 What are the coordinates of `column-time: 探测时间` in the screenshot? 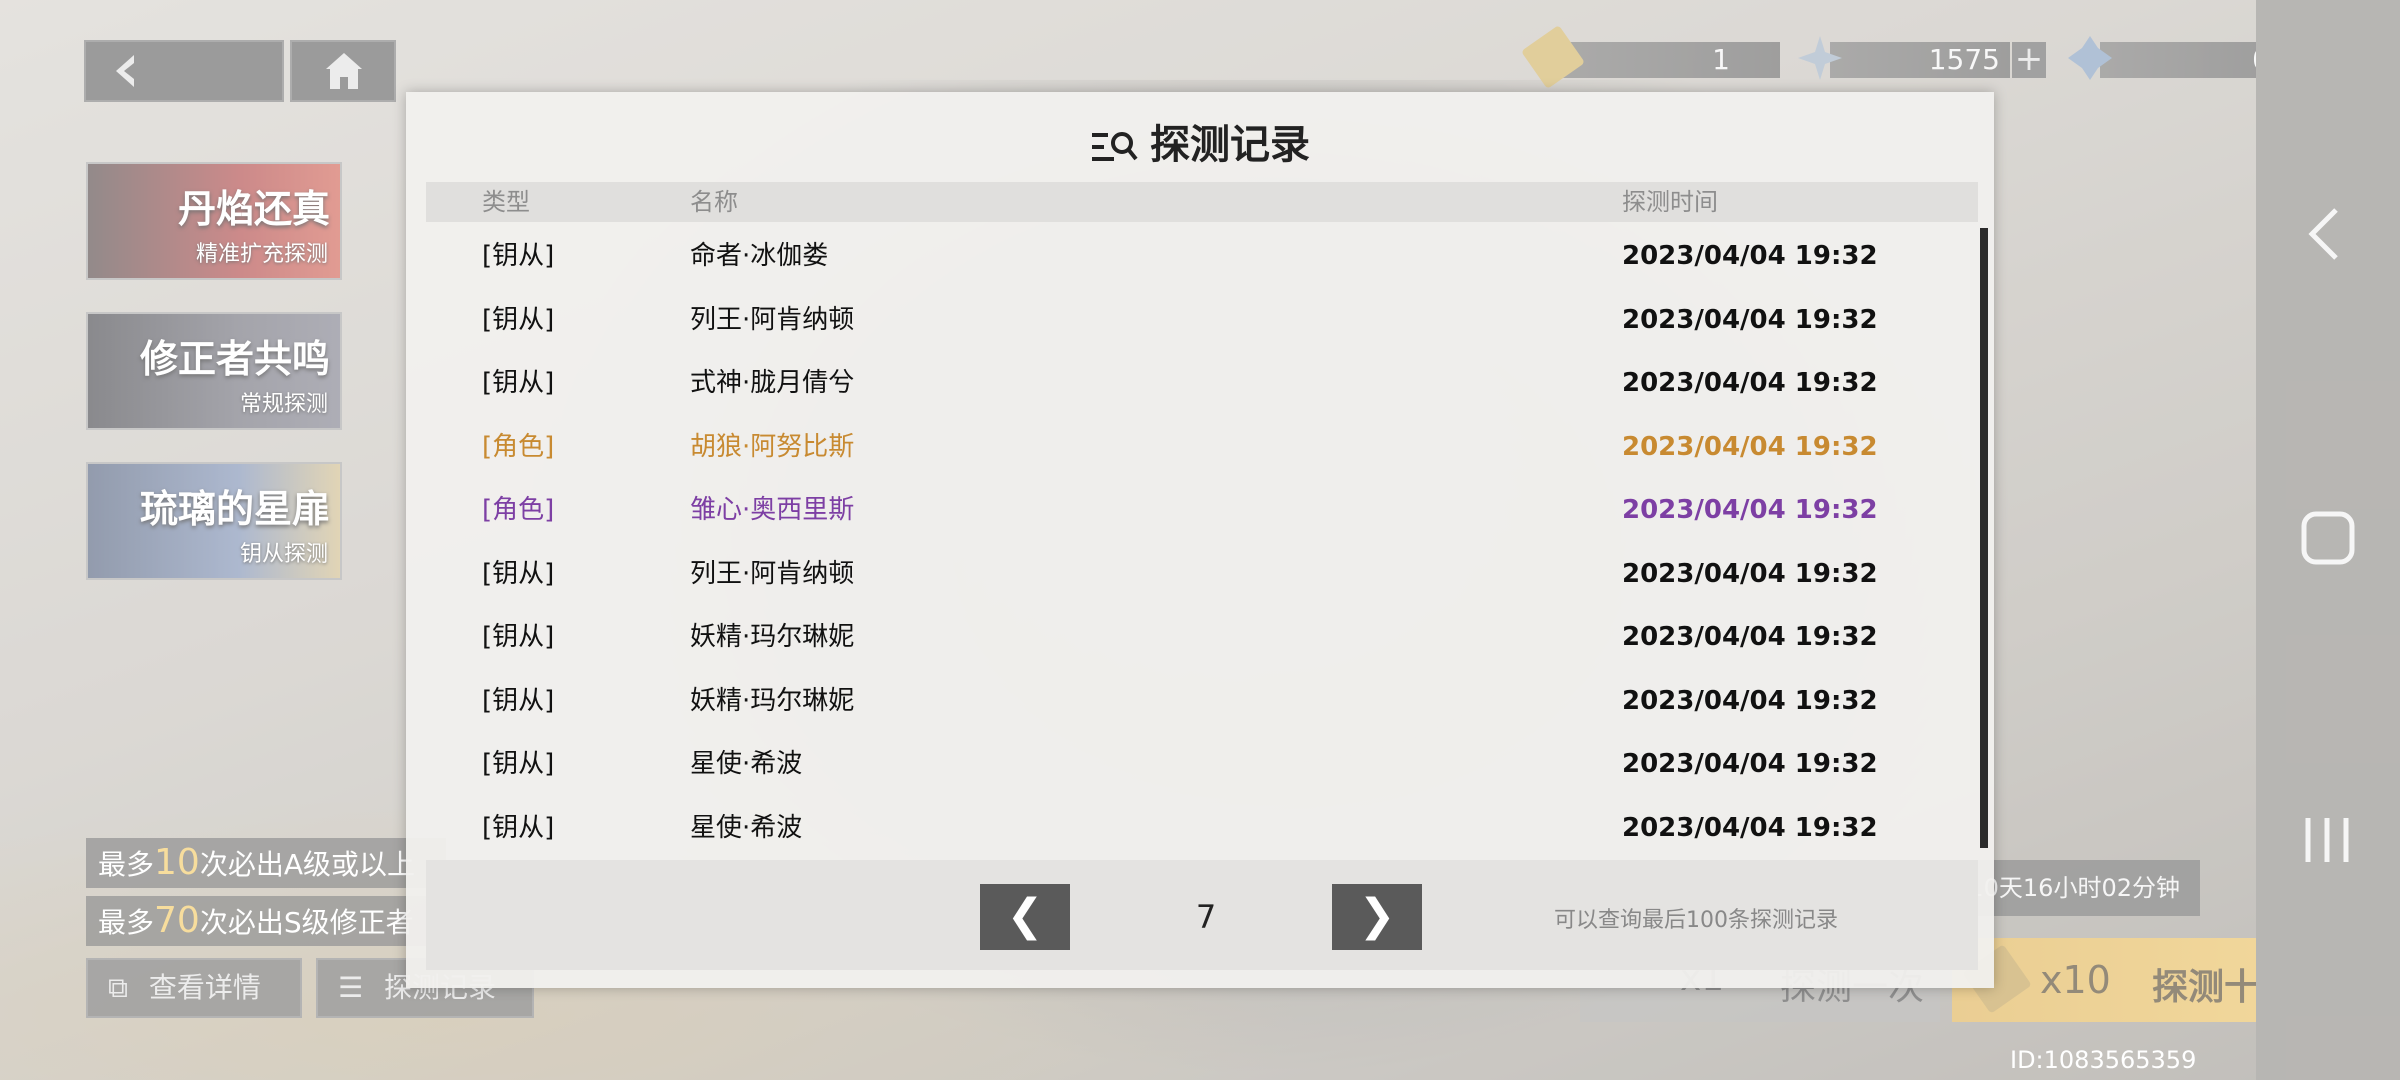 It's located at (1670, 202).